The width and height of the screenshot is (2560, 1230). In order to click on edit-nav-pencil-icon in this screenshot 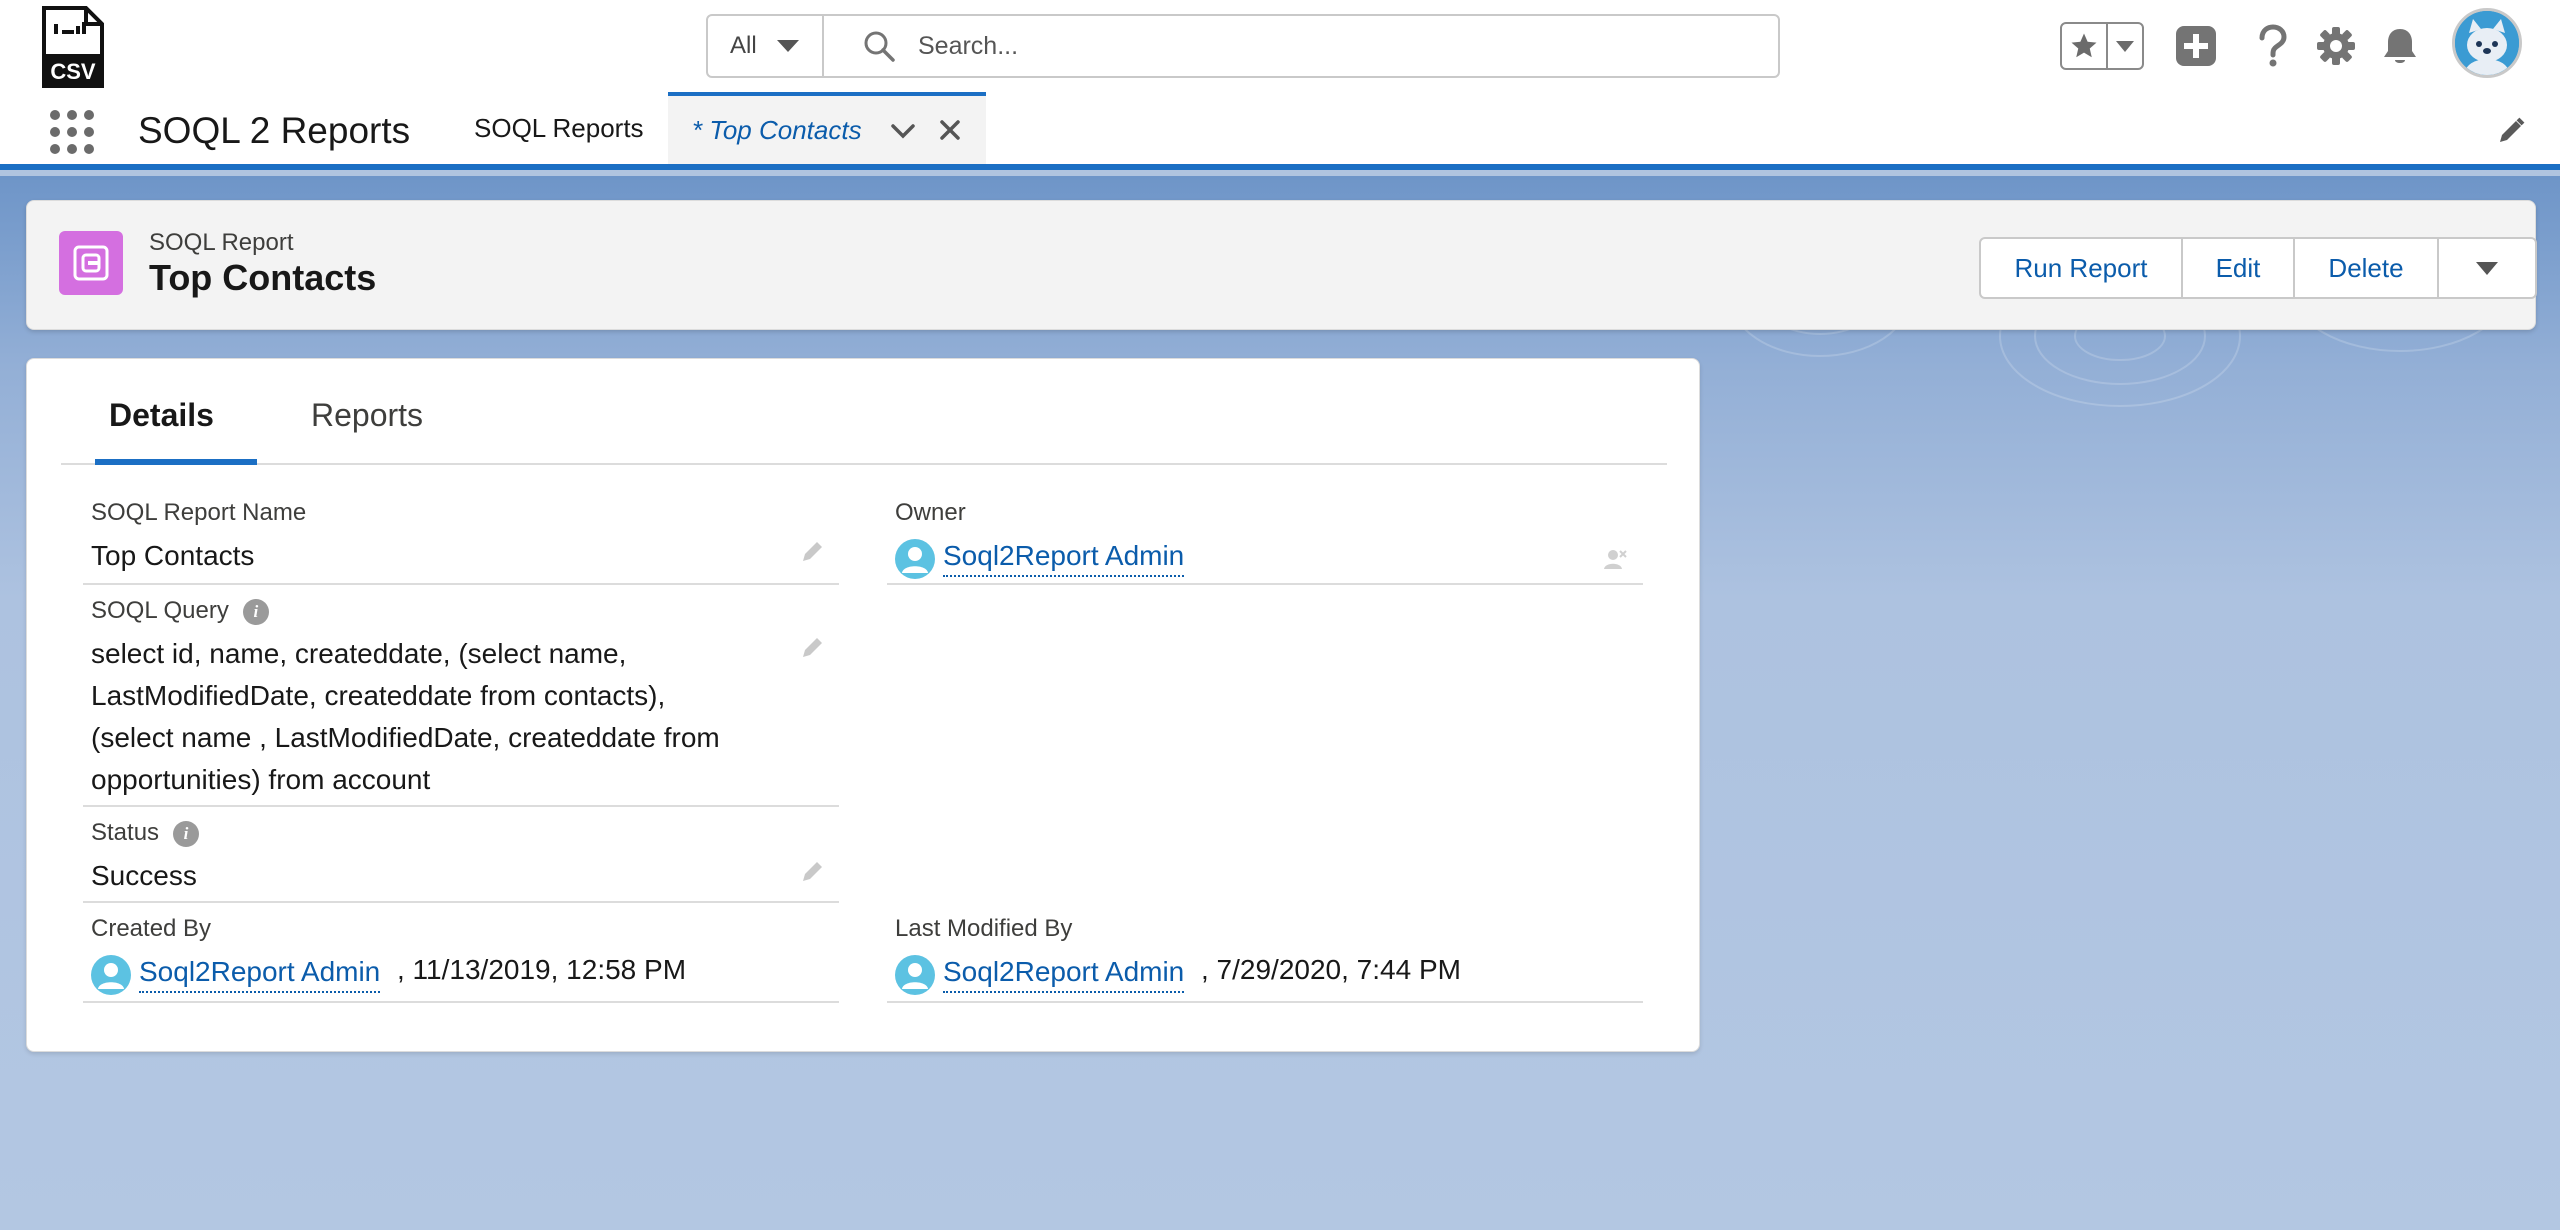, I will do `click(2511, 131)`.